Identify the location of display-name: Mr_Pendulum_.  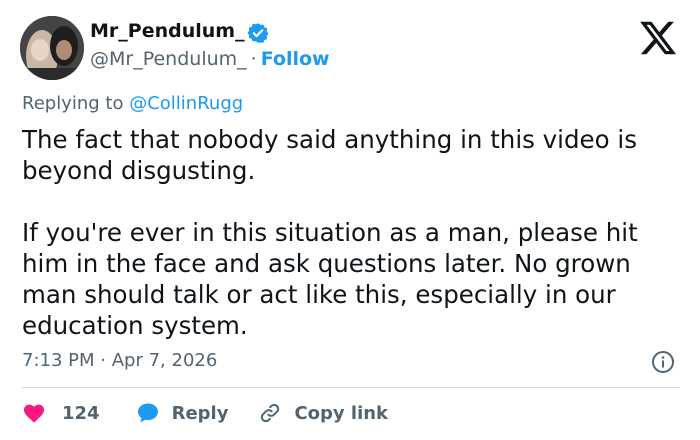
(167, 31).